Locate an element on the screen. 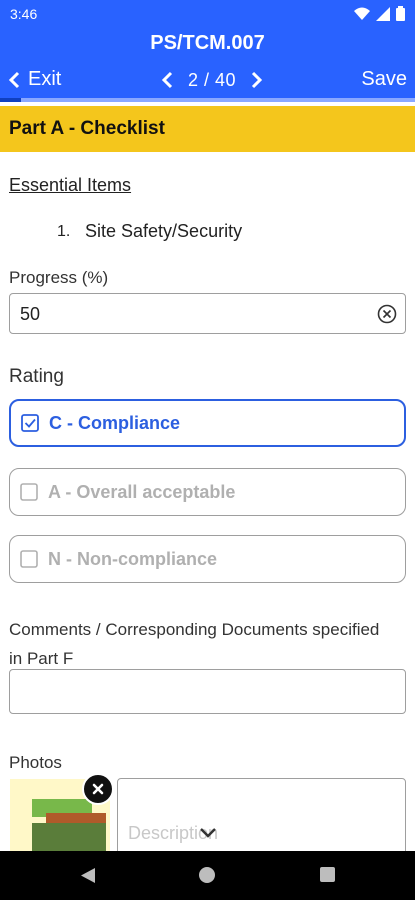 The width and height of the screenshot is (415, 900). home-icon is located at coordinates (207, 875).